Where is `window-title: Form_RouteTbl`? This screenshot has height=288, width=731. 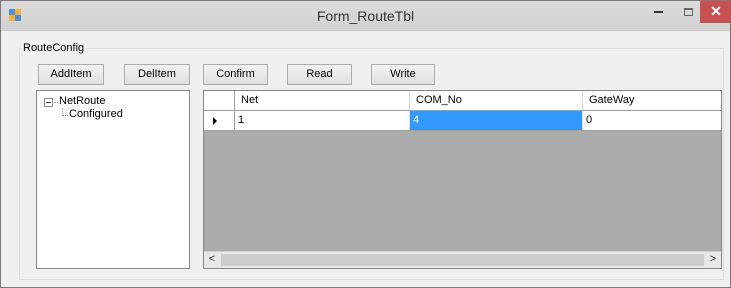
window-title: Form_RouteTbl is located at coordinates (365, 16).